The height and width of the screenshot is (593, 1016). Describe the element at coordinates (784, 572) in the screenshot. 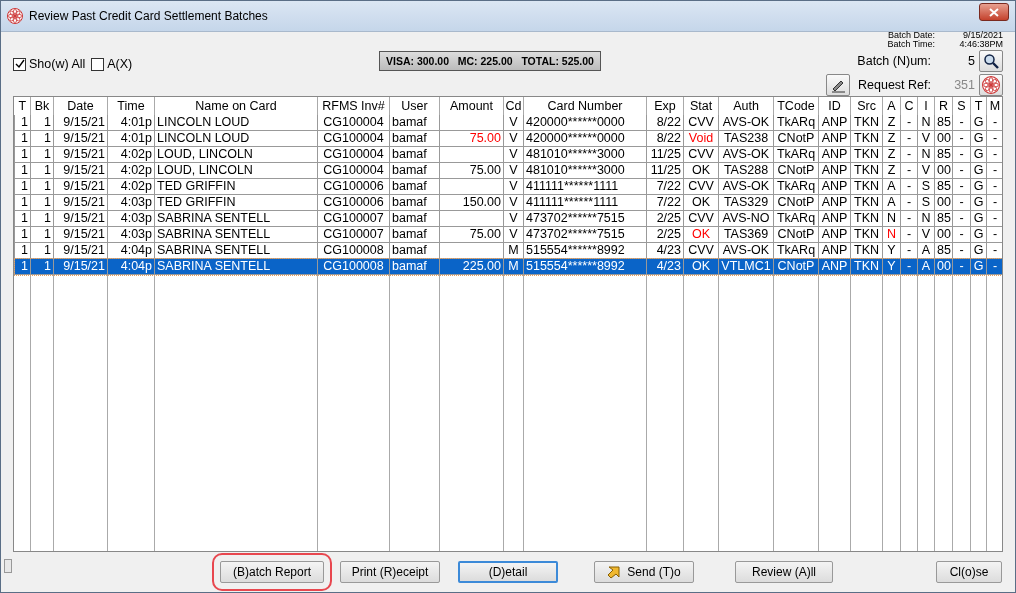

I see `action-button: Review (A)ll` at that location.